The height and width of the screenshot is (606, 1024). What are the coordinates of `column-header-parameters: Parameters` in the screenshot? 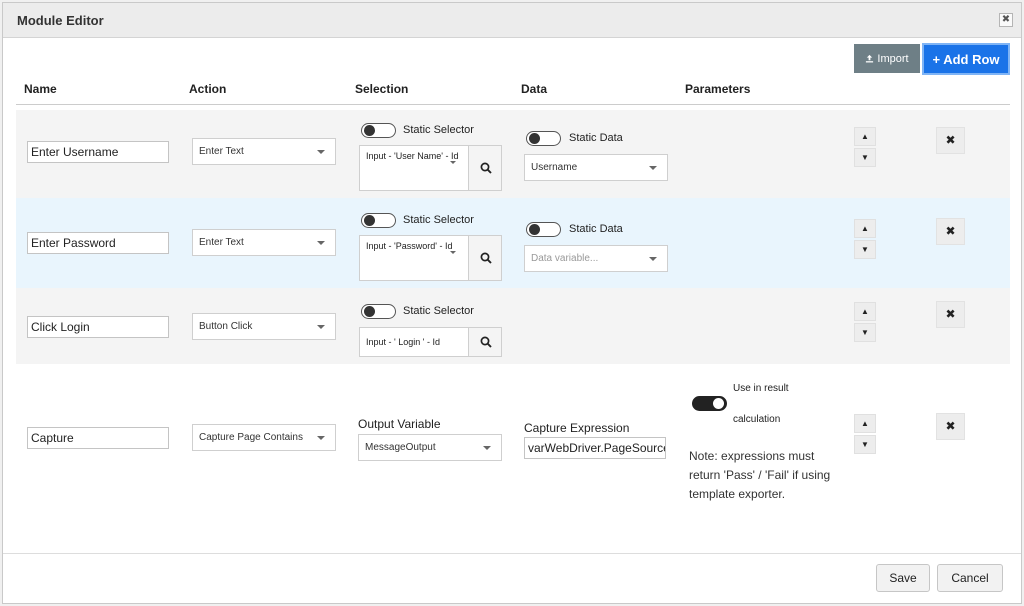 It's located at (718, 89).